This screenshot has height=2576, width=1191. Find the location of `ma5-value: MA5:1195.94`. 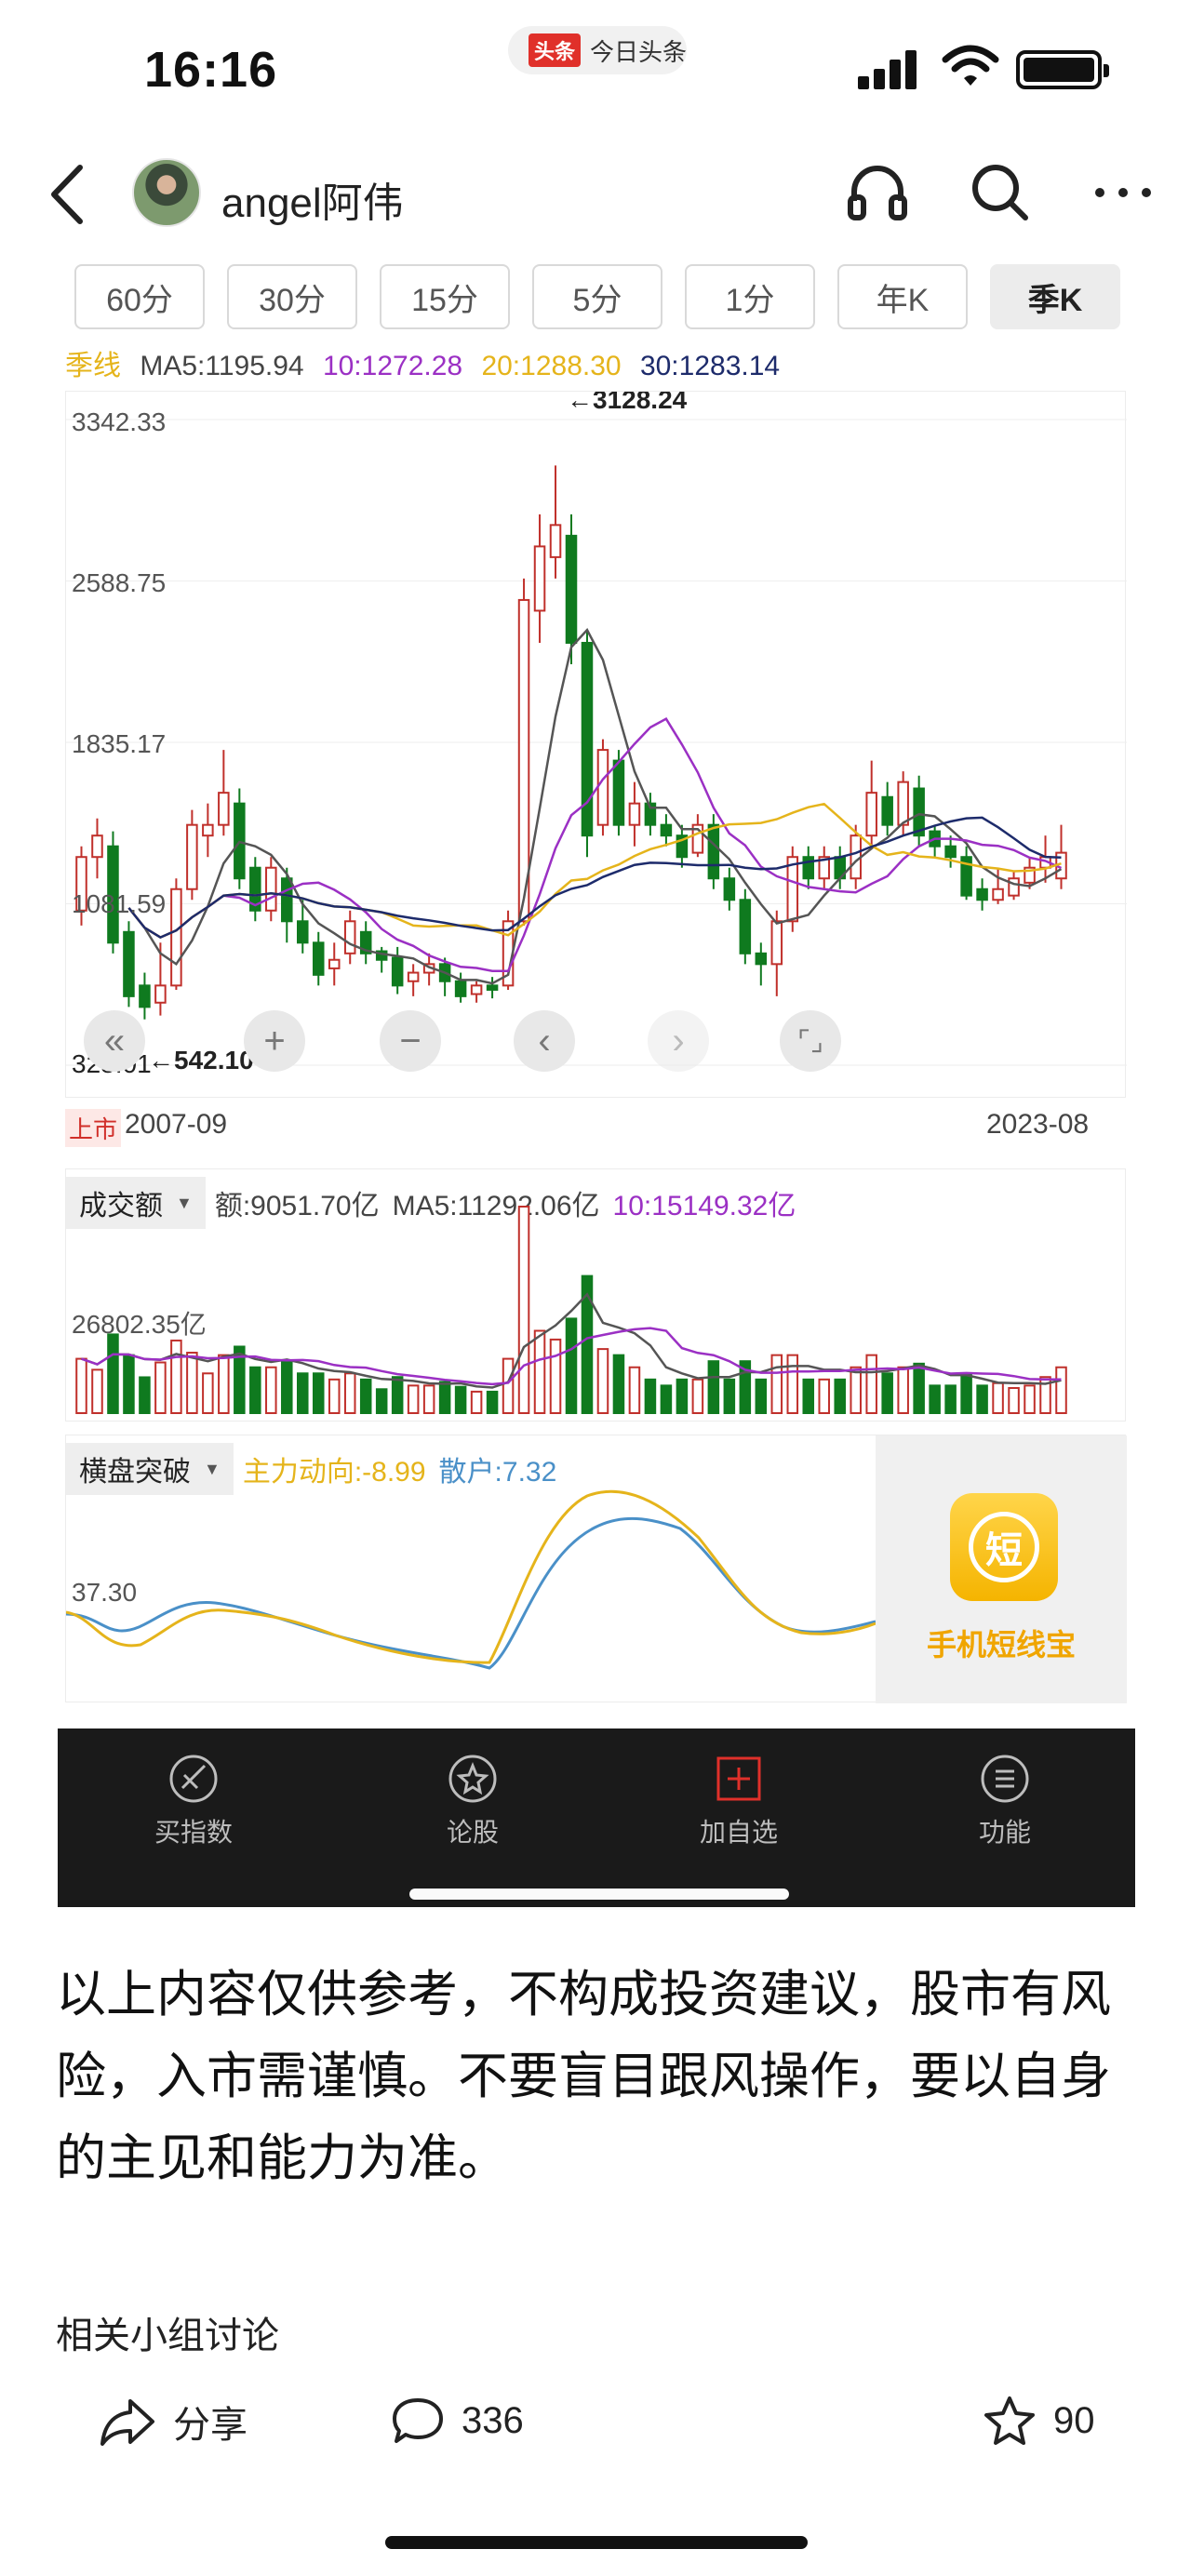

ma5-value: MA5:1195.94 is located at coordinates (222, 366).